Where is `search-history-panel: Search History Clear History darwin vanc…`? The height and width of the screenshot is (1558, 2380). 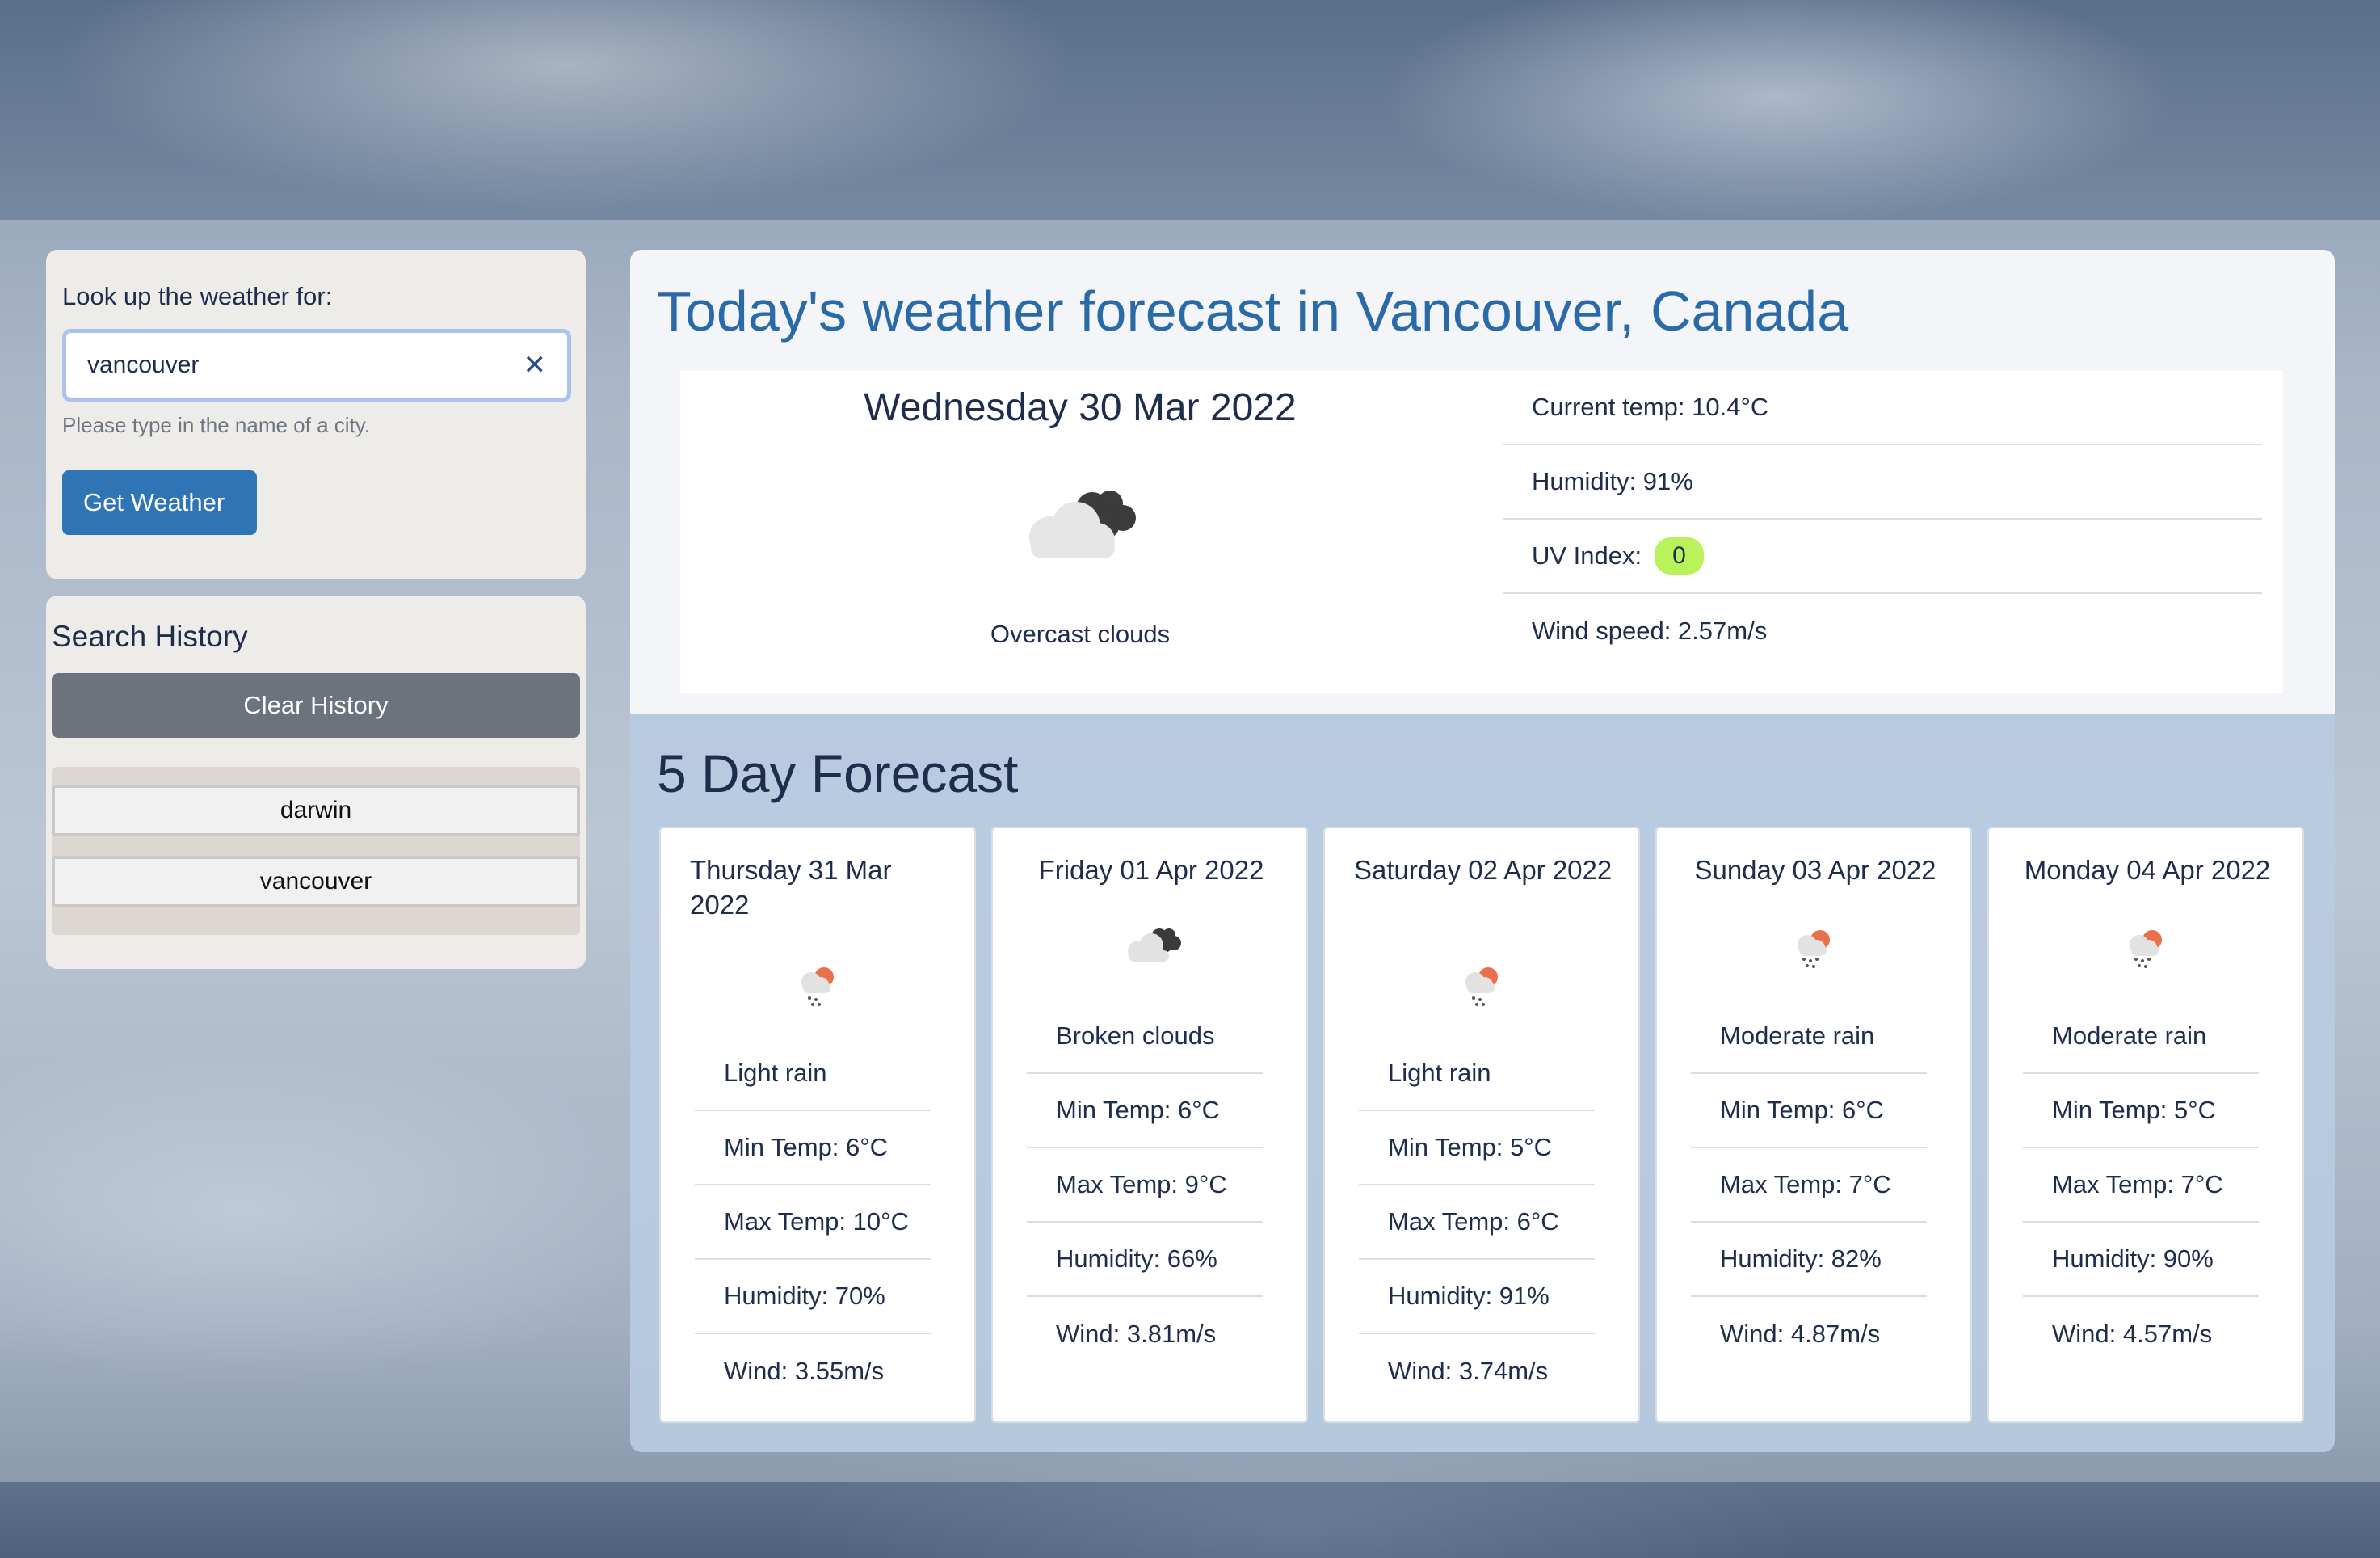 search-history-panel: Search History Clear History darwin vanc… is located at coordinates (316, 782).